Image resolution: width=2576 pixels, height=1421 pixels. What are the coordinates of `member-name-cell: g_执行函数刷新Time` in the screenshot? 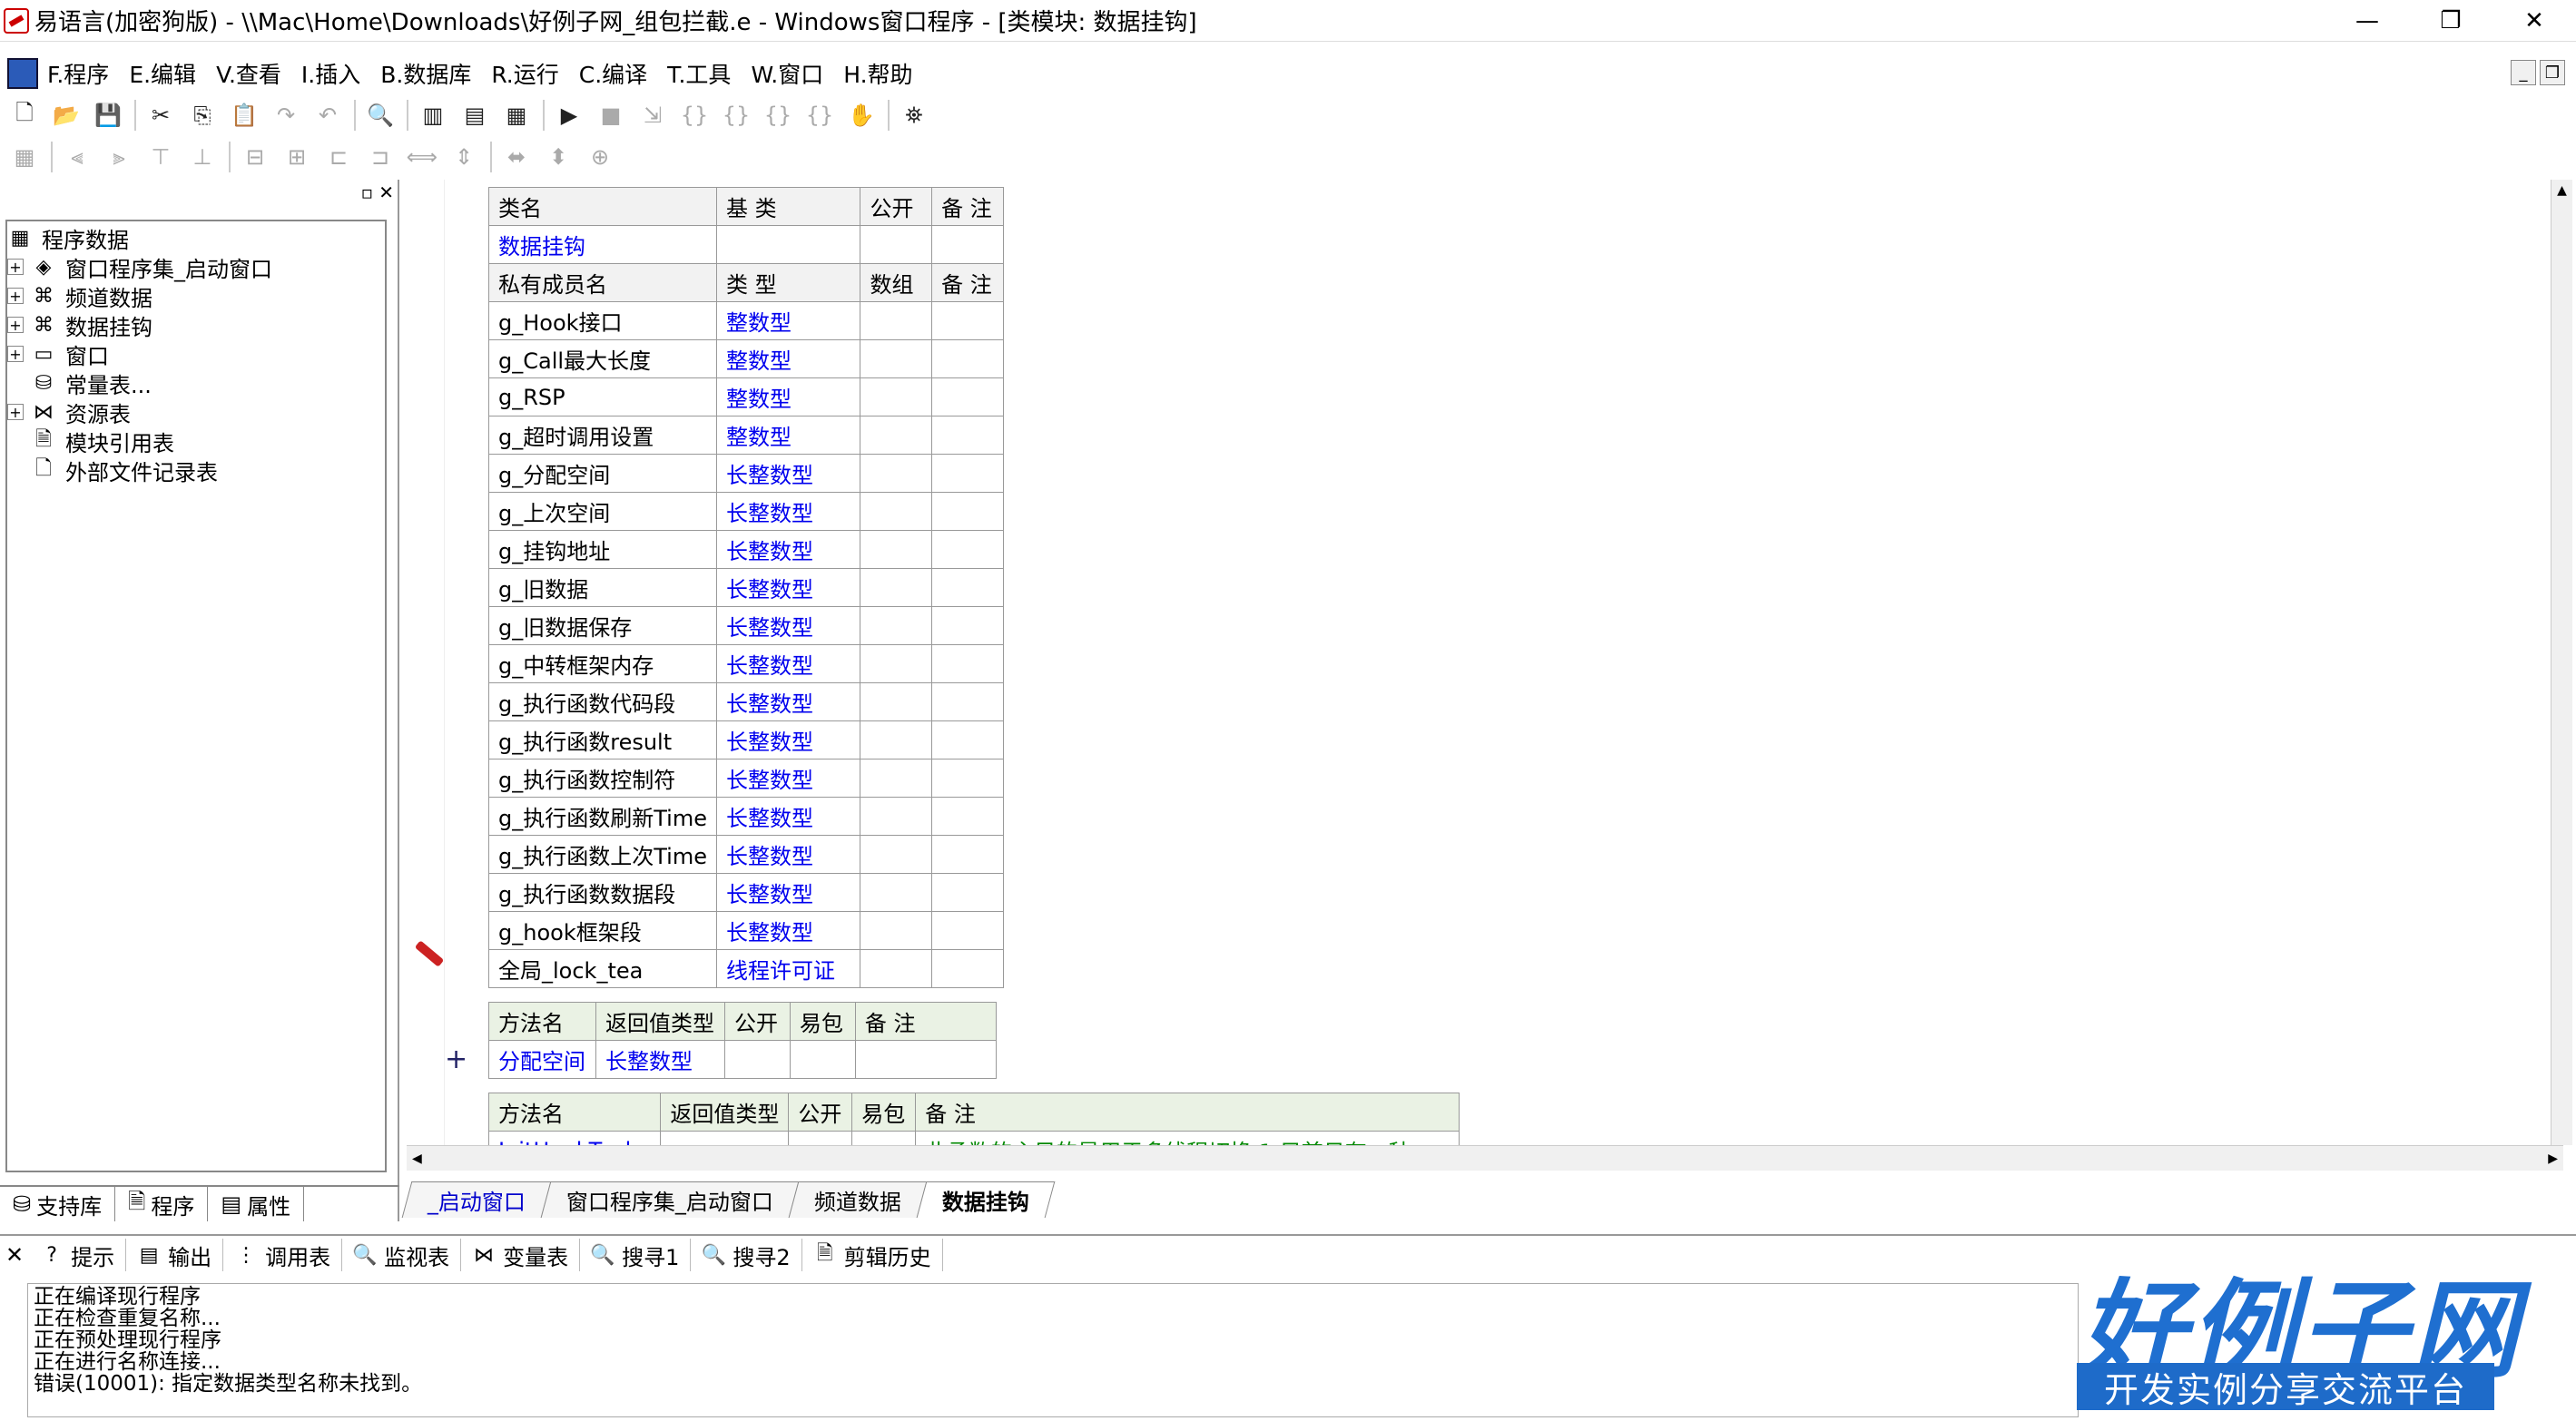 It's located at (602, 816).